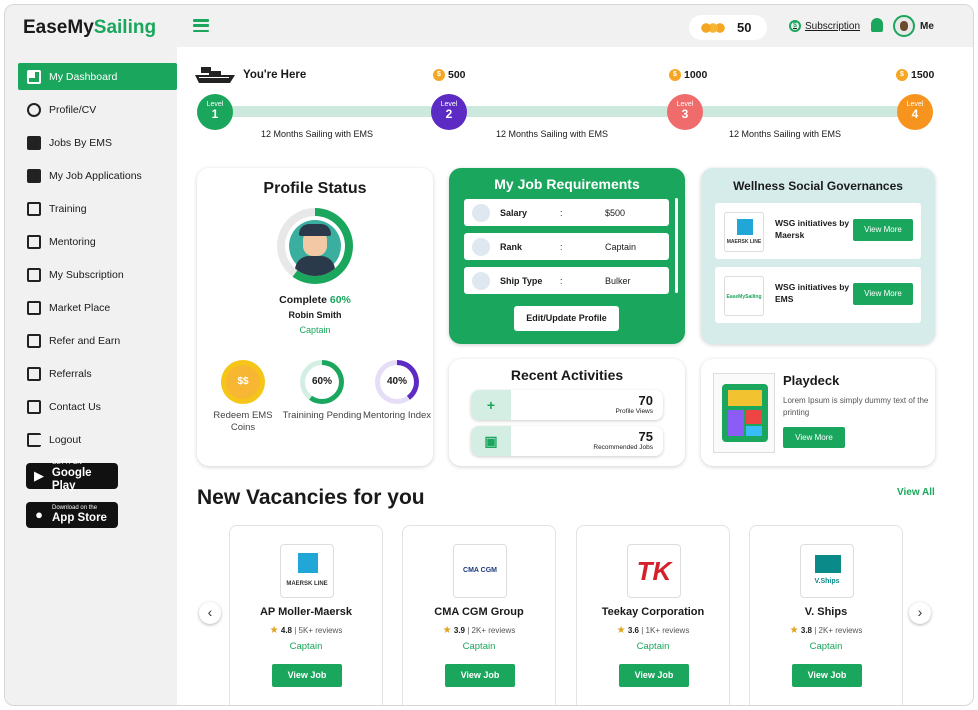  I want to click on activity-recommended-jobs: ▣ 75 Recommended Jobs, so click(567, 441).